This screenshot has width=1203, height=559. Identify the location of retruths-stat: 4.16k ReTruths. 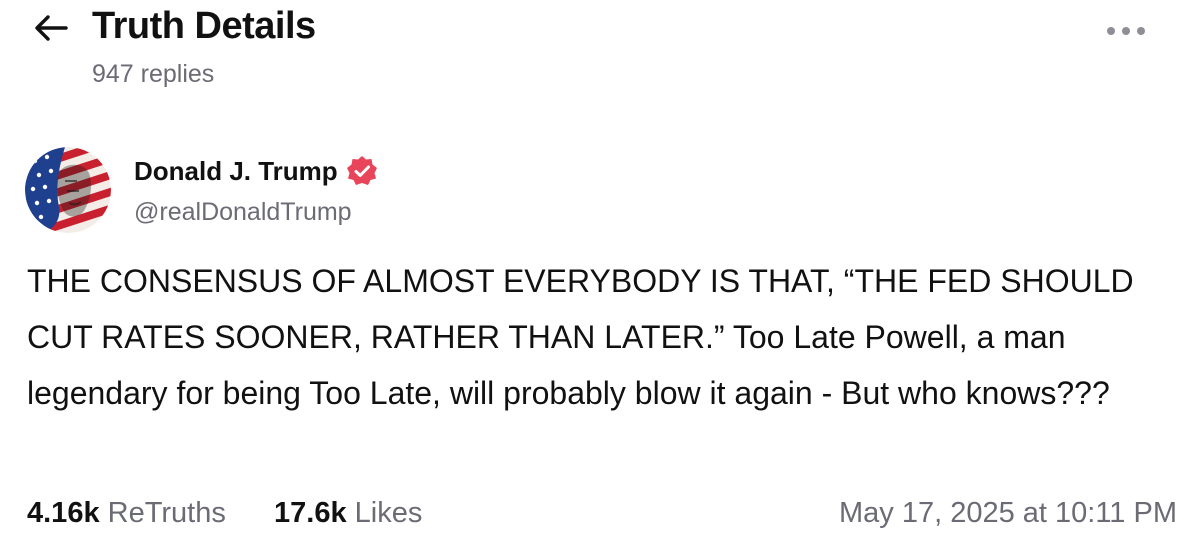
(126, 513).